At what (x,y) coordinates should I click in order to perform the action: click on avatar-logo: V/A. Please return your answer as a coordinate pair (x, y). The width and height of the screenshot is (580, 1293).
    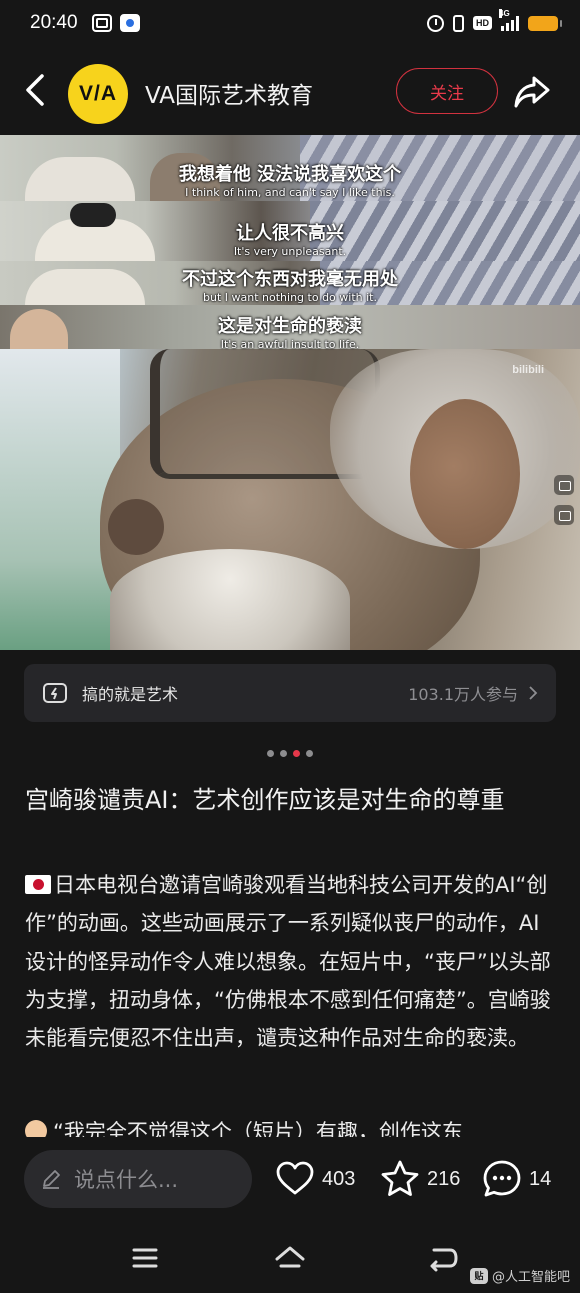
    Looking at the image, I should click on (97, 93).